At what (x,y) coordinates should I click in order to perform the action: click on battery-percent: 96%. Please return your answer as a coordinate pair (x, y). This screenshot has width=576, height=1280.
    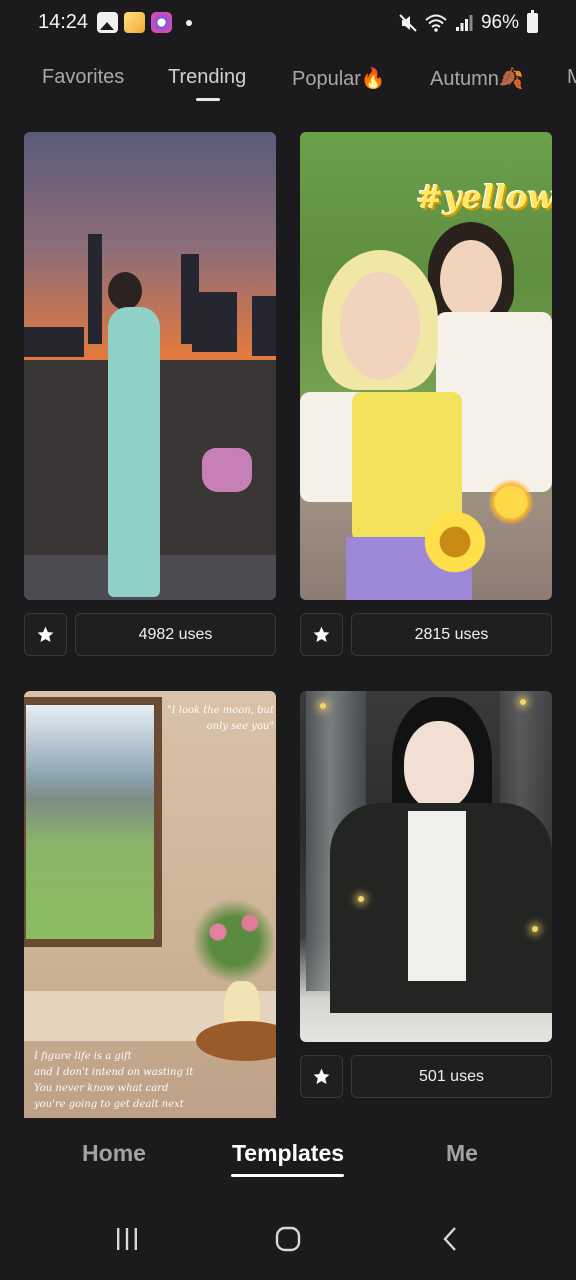
    Looking at the image, I should click on (499, 22).